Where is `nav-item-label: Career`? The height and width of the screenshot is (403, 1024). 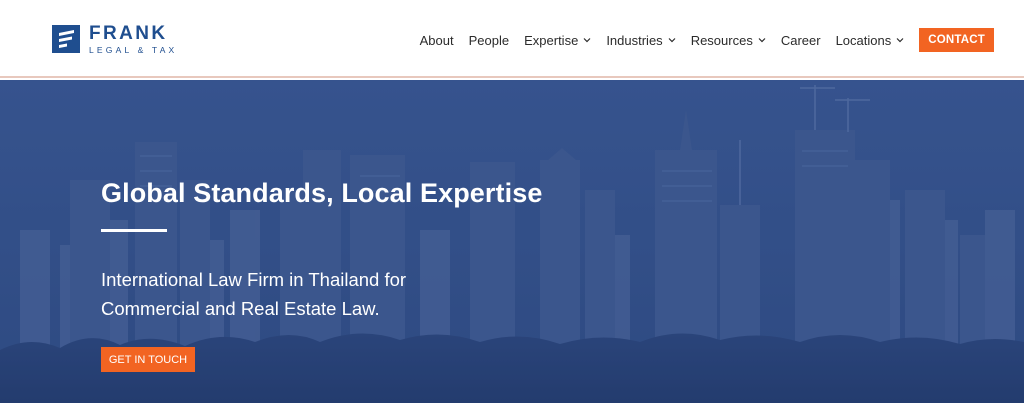
nav-item-label: Career is located at coordinates (800, 40).